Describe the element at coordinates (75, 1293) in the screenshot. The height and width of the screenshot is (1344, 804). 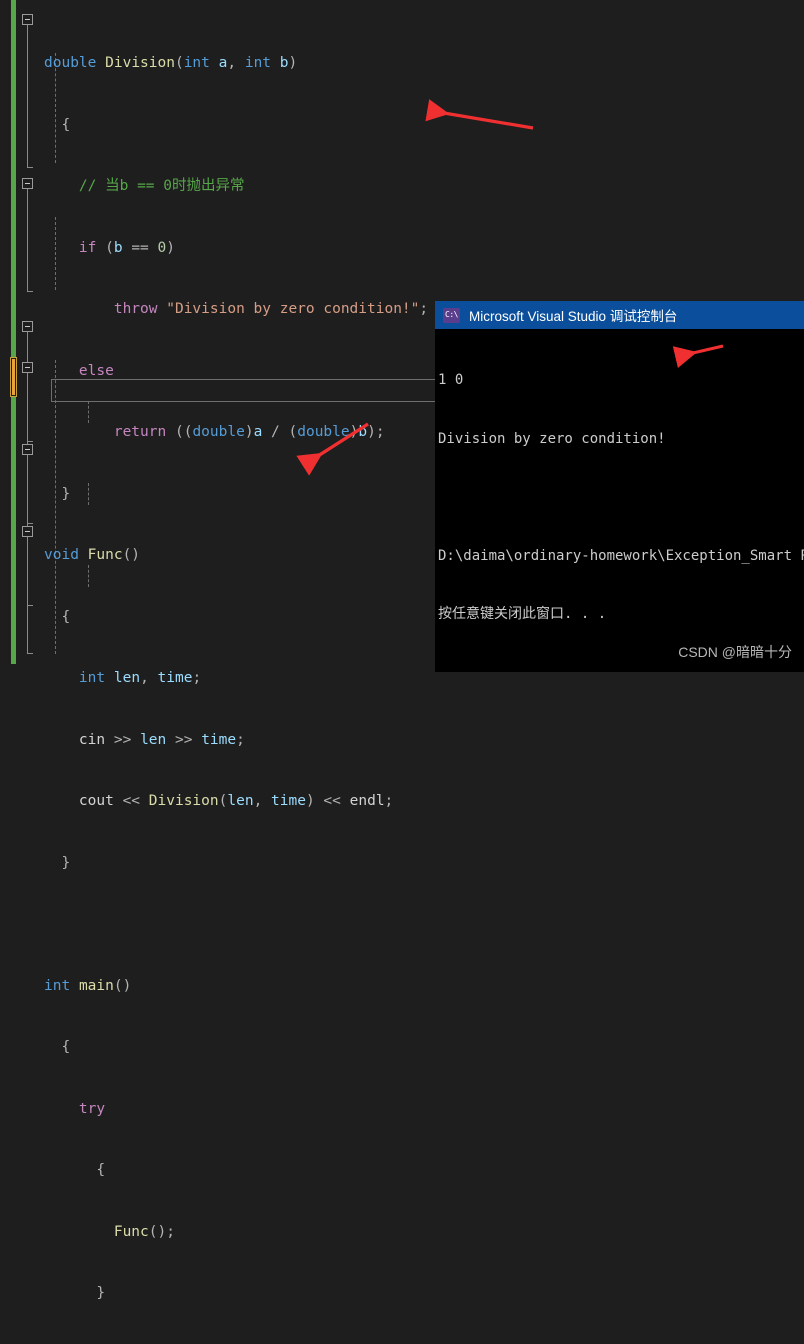
I see `code-line-21: }` at that location.